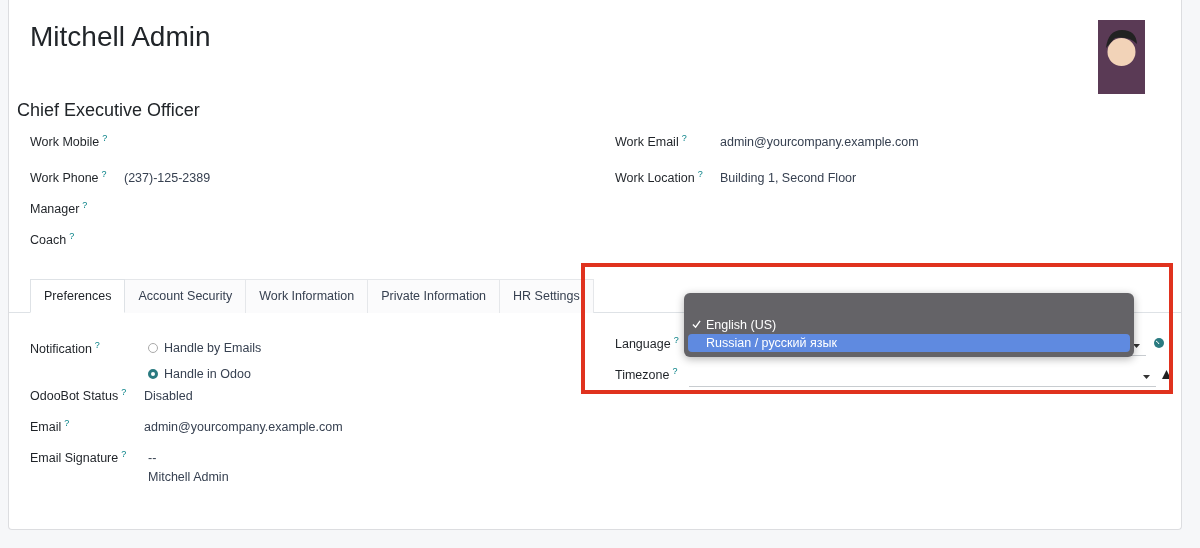 This screenshot has width=1200, height=548. I want to click on avatar-icon, so click(1121, 57).